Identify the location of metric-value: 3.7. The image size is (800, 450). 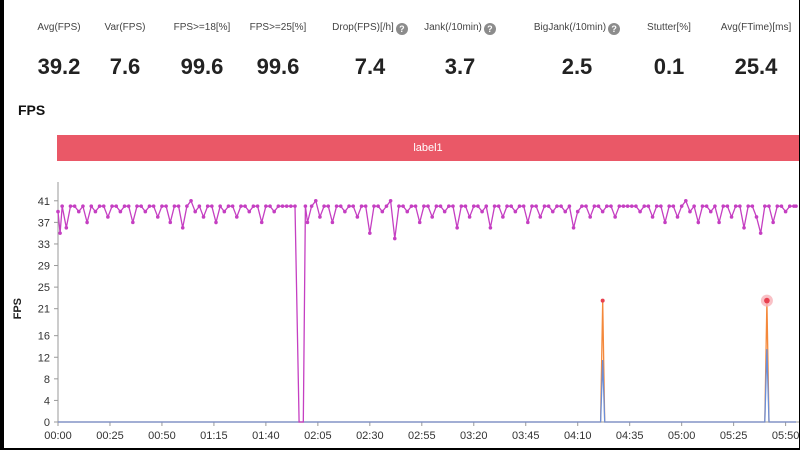
(460, 66).